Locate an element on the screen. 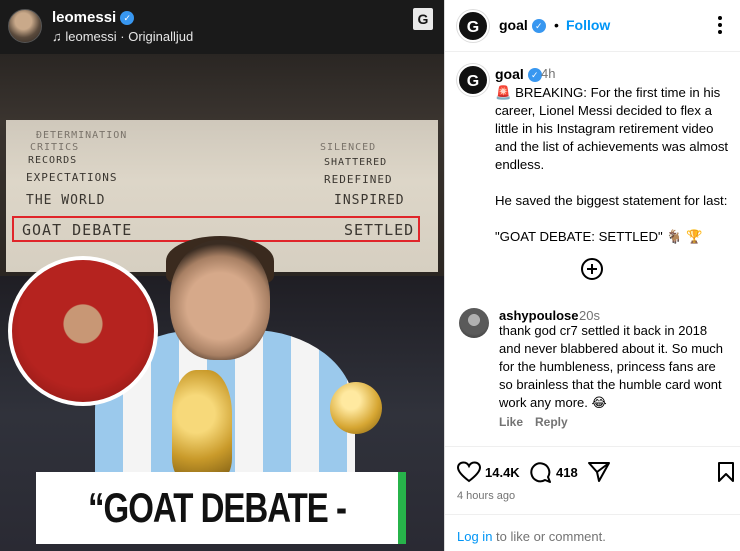 The height and width of the screenshot is (551, 740). list-left: THE WORLD is located at coordinates (66, 200).